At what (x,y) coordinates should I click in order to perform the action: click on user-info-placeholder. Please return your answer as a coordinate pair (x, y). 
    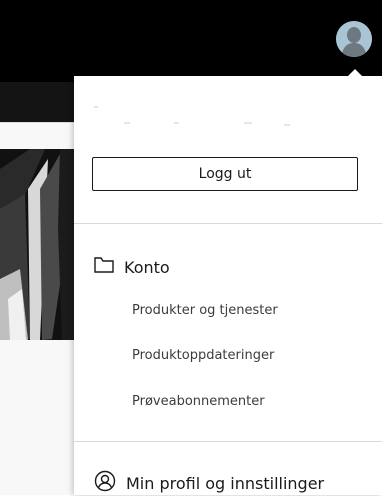
    Looking at the image, I should click on (199, 119).